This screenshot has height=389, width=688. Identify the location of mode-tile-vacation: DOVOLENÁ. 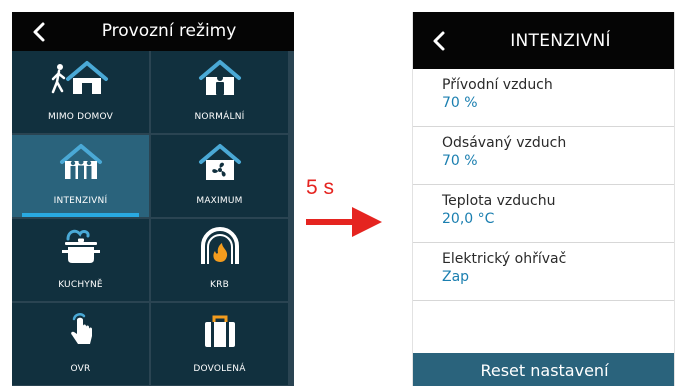
(219, 344).